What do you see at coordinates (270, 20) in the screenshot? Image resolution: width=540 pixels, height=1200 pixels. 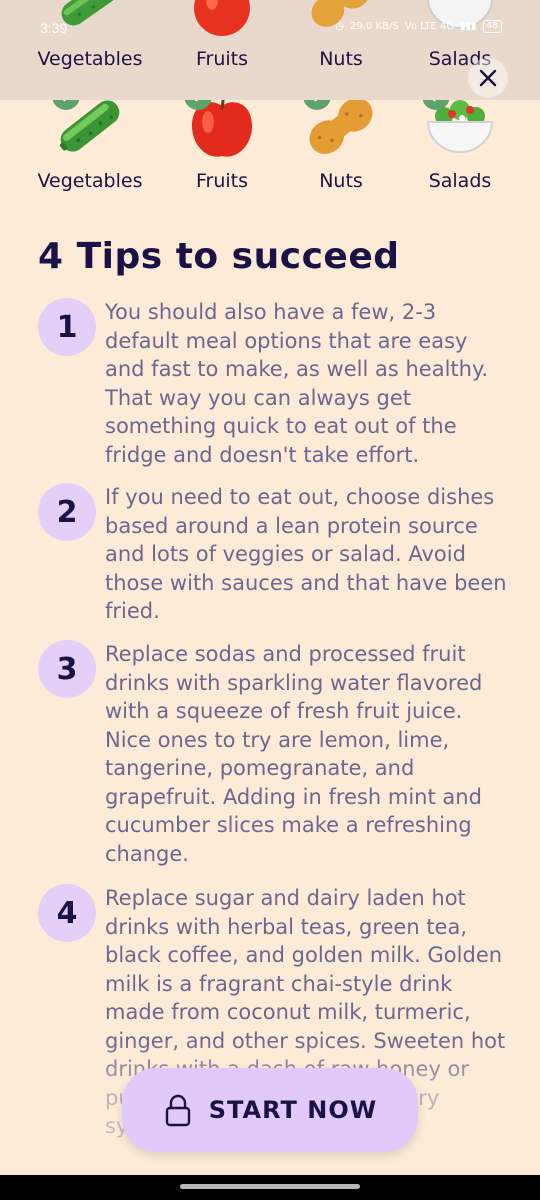 I see `status-bar: 3:39 ◷ 29.0 KB/S Vo LTE 4G ▮▮▮ 48` at bounding box center [270, 20].